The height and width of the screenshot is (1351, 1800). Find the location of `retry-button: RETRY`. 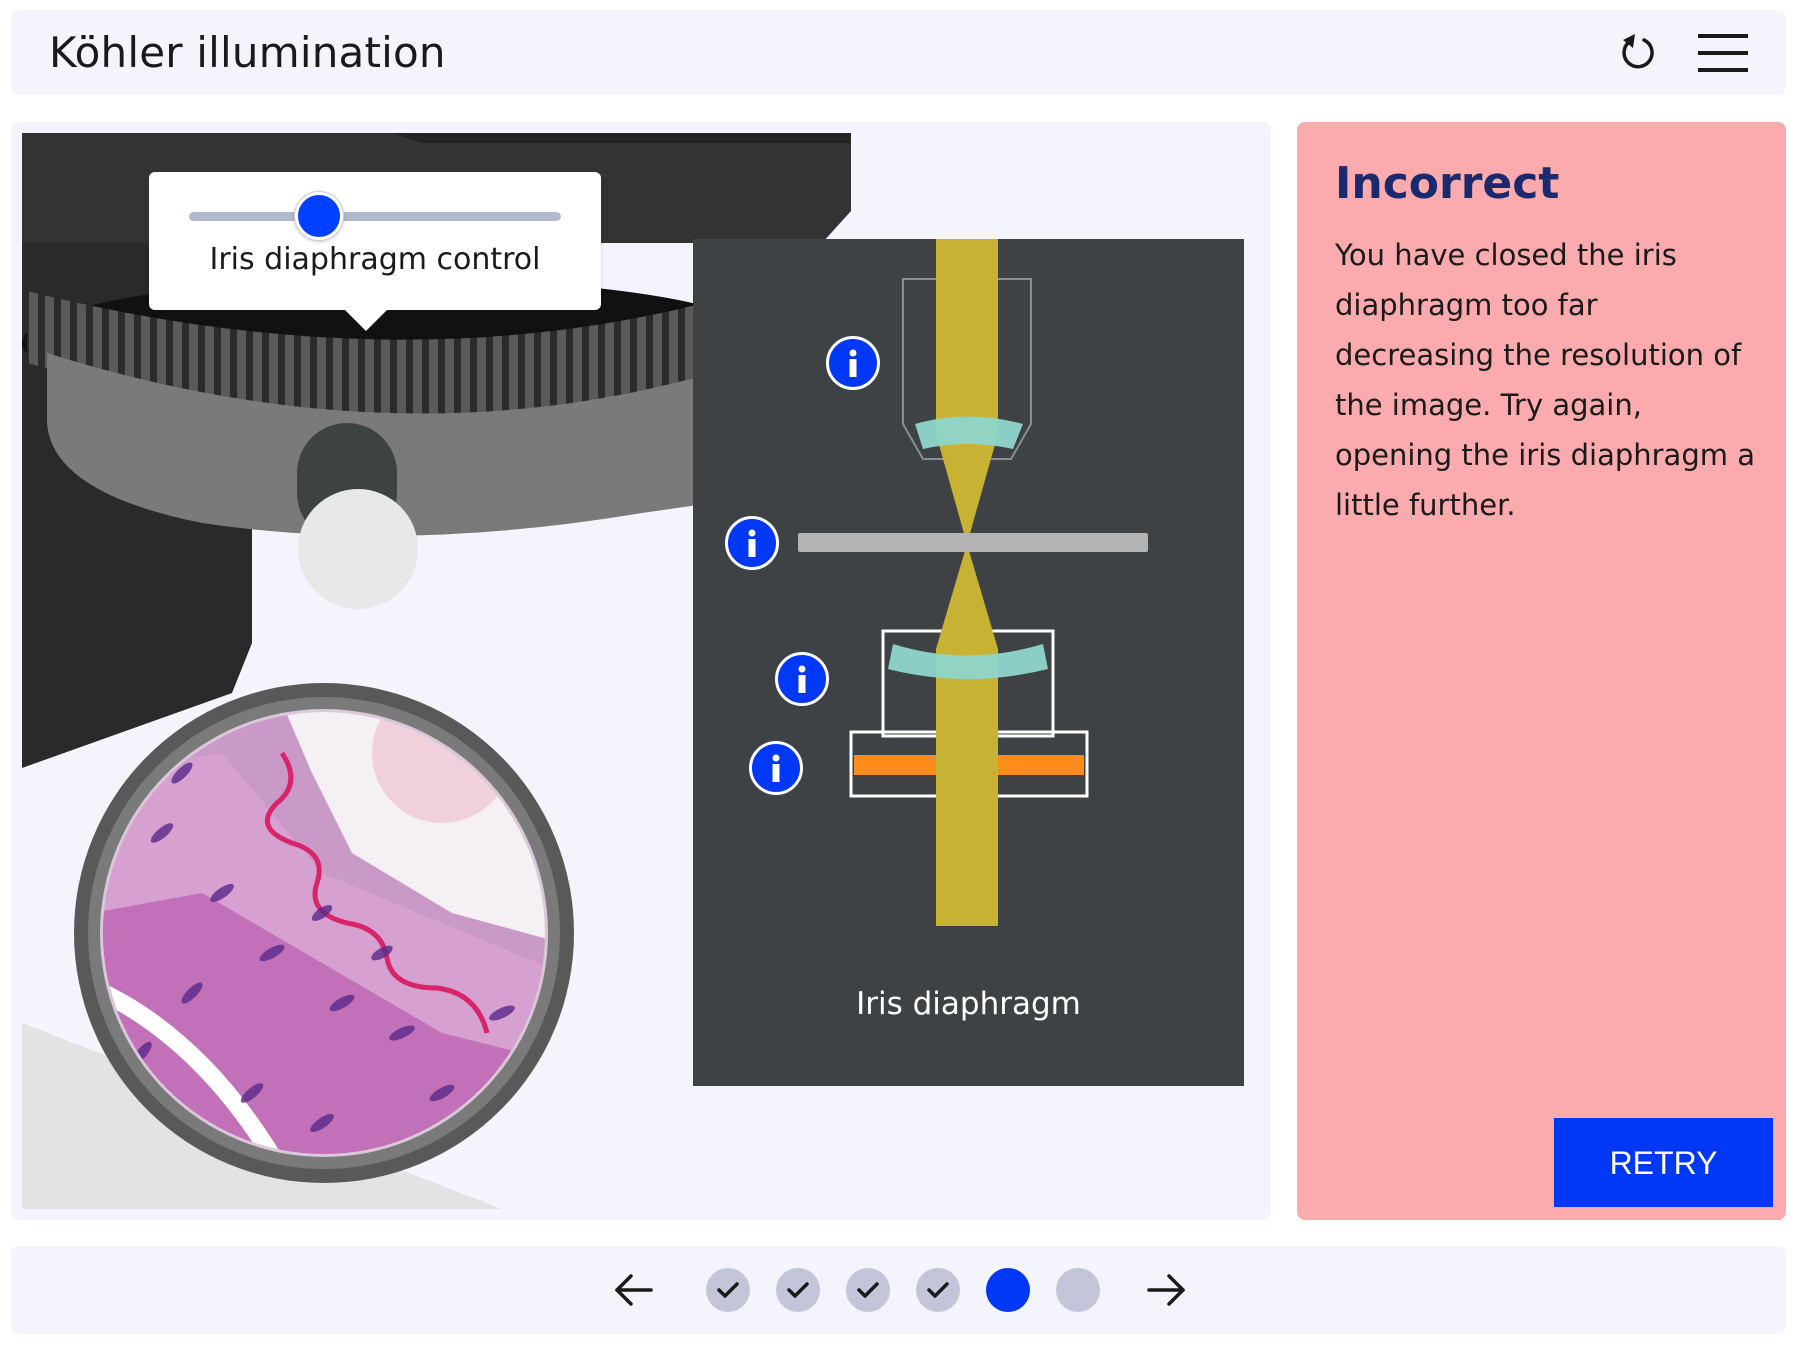

retry-button: RETRY is located at coordinates (1663, 1162).